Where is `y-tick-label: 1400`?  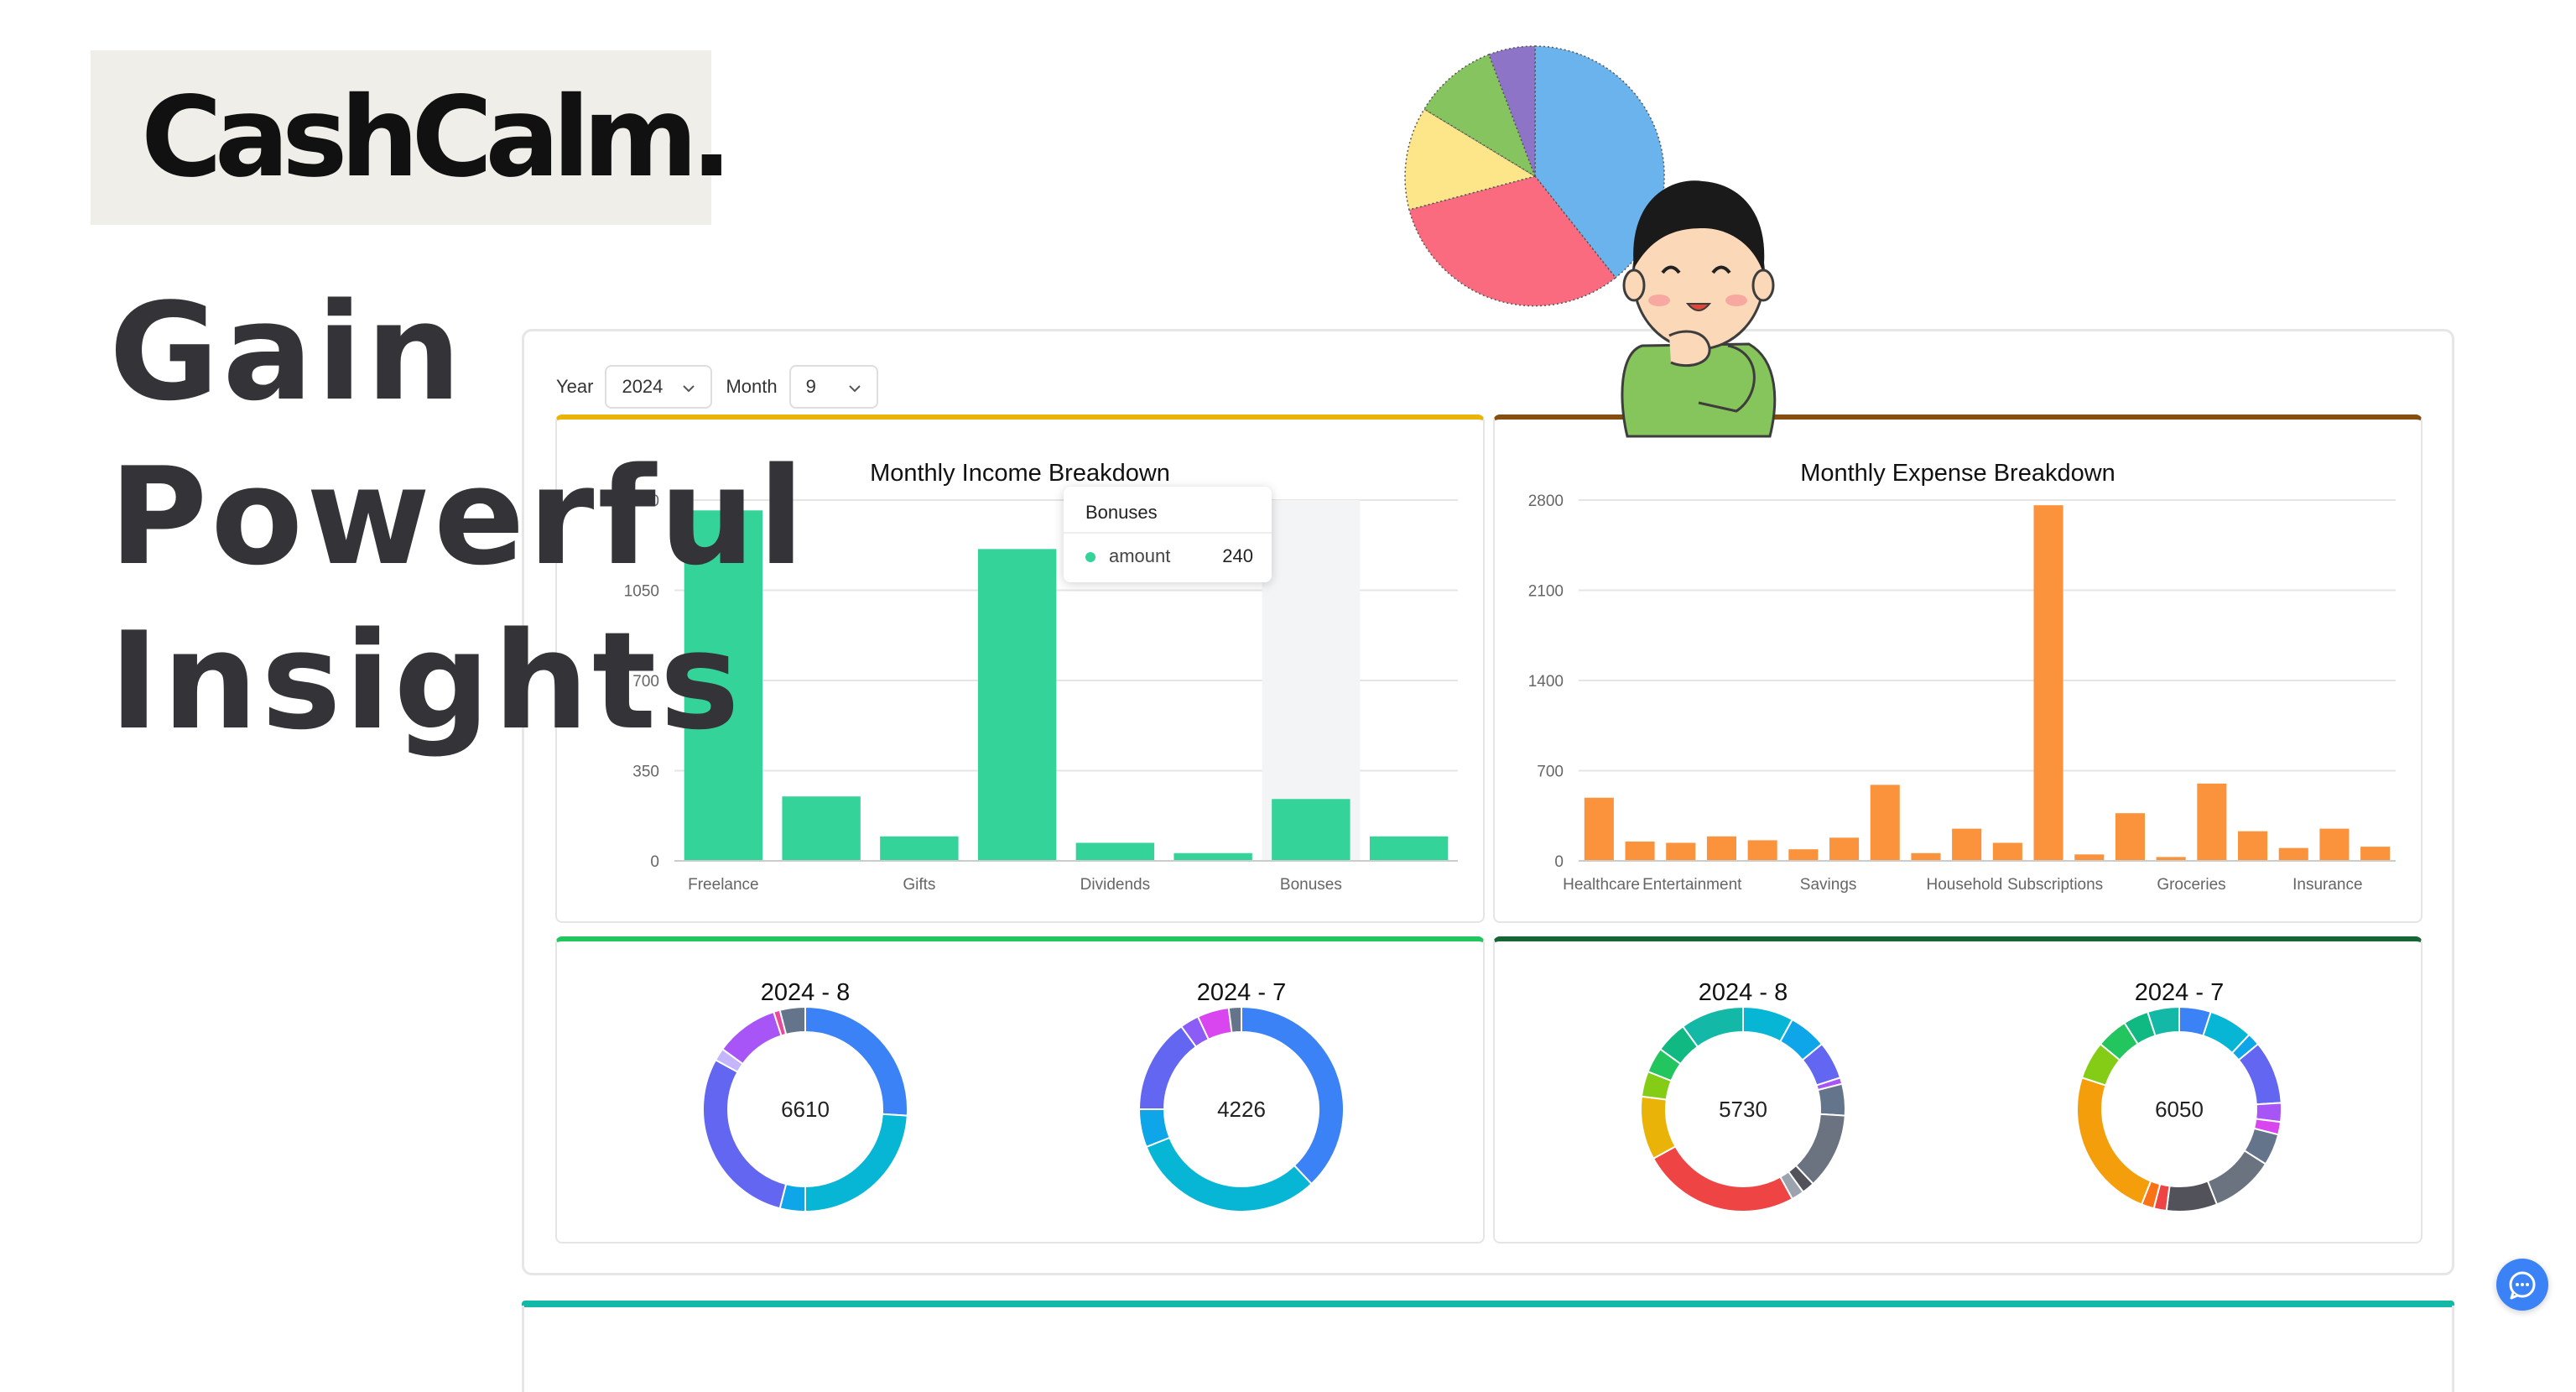 y-tick-label: 1400 is located at coordinates (1546, 682).